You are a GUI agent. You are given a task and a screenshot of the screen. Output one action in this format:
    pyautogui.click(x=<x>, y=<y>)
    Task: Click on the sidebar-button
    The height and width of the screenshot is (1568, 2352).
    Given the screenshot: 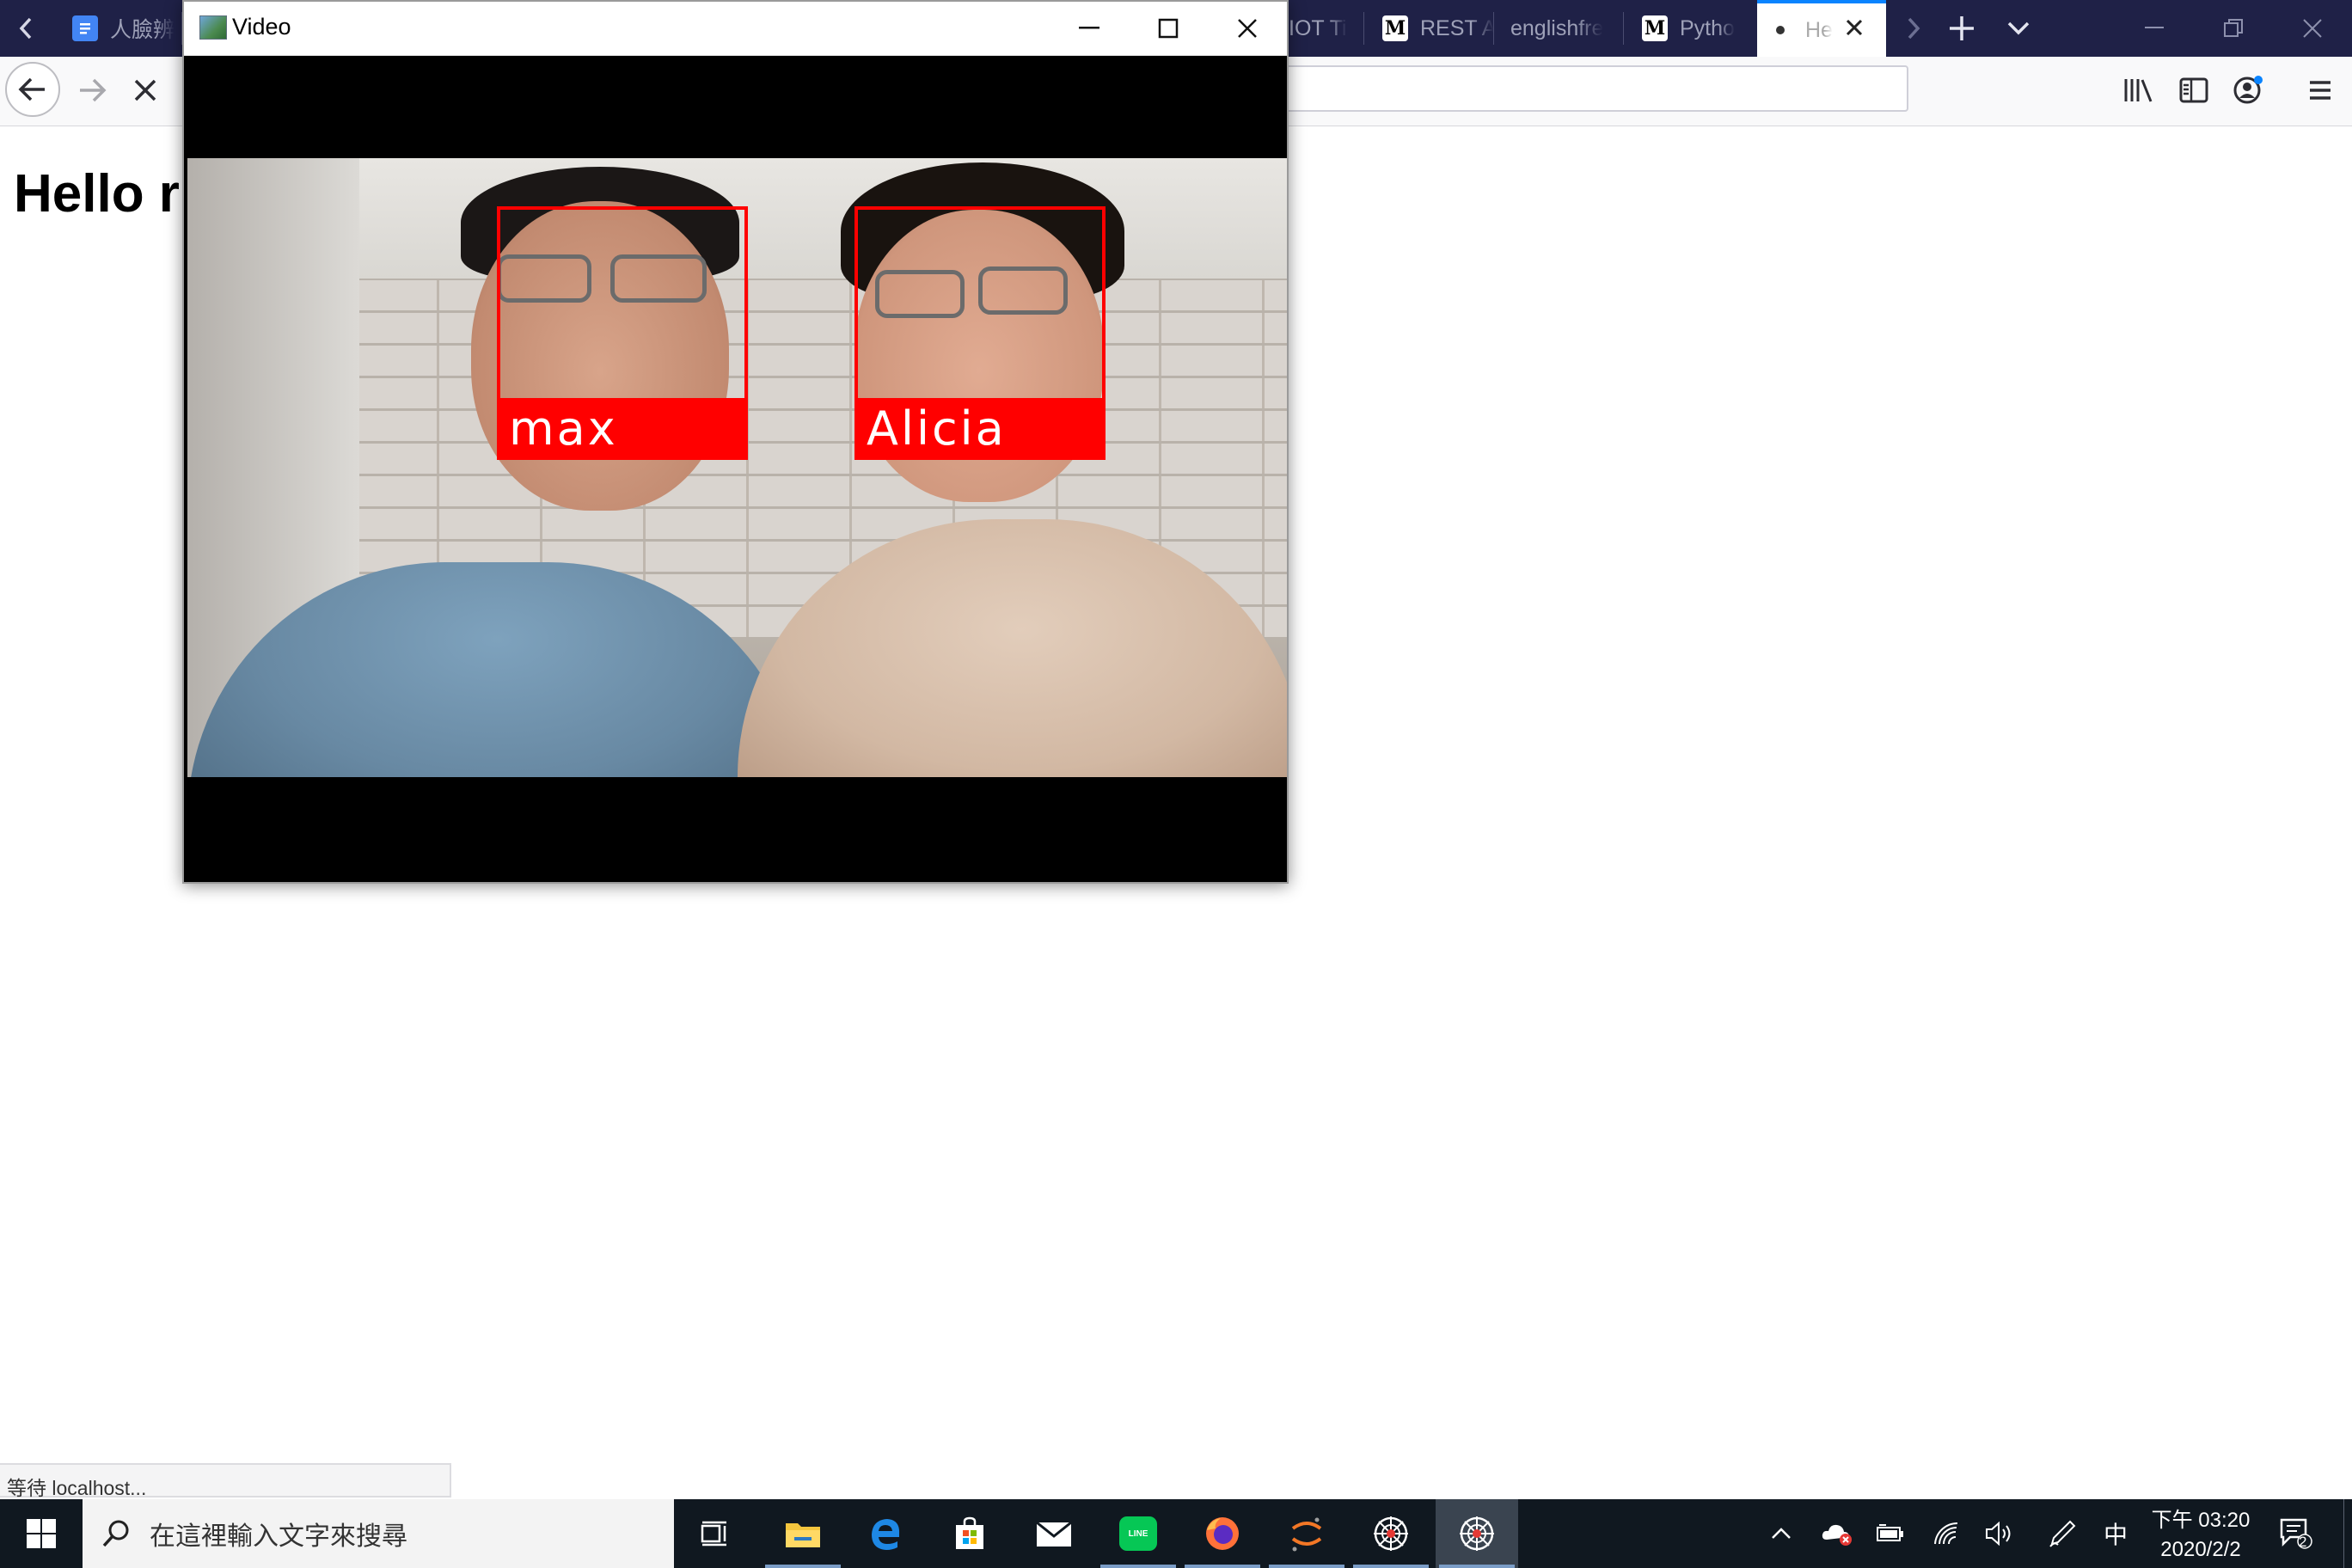 What is the action you would take?
    pyautogui.click(x=2193, y=90)
    